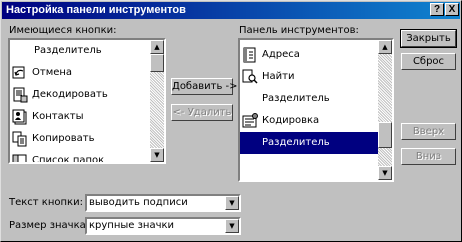 The image size is (462, 242). Describe the element at coordinates (96, 10) in the screenshot. I see `window-title: Настройка панели инструментов` at that location.